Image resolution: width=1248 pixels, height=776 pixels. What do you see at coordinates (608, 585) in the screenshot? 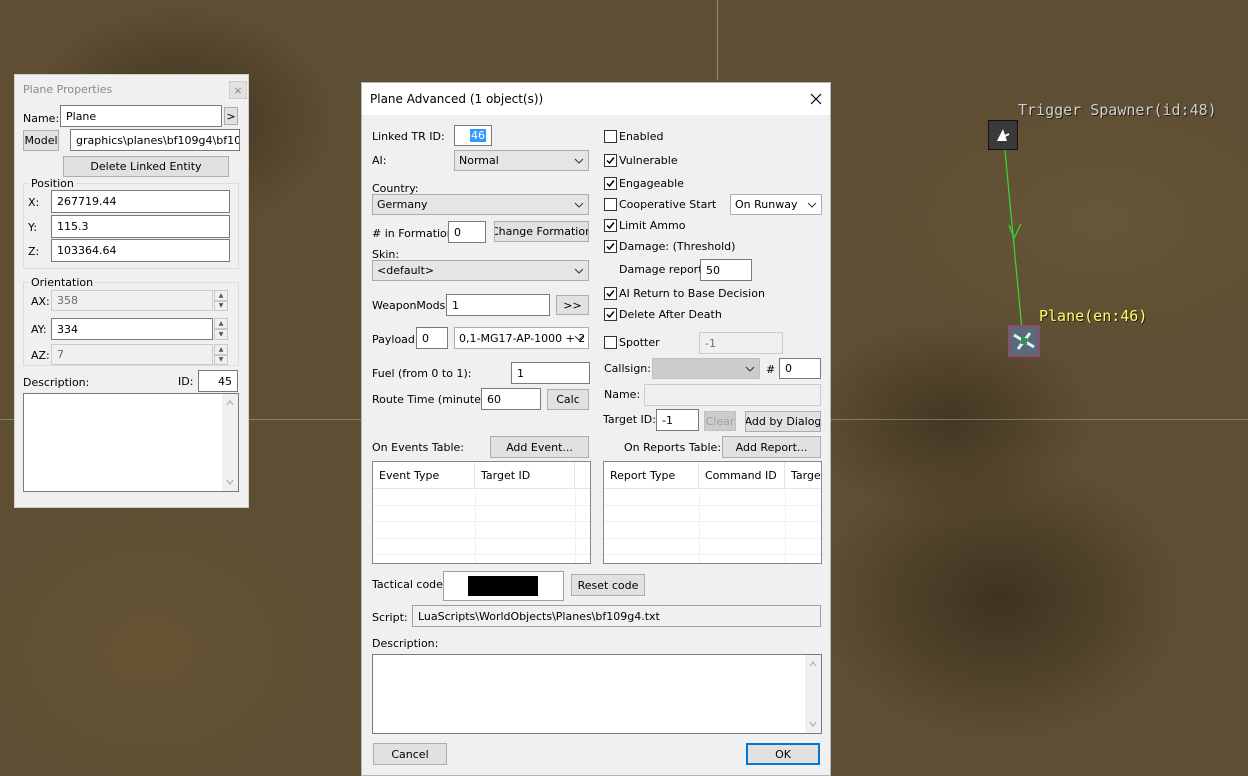
I see `reset-code-button: Reset code` at bounding box center [608, 585].